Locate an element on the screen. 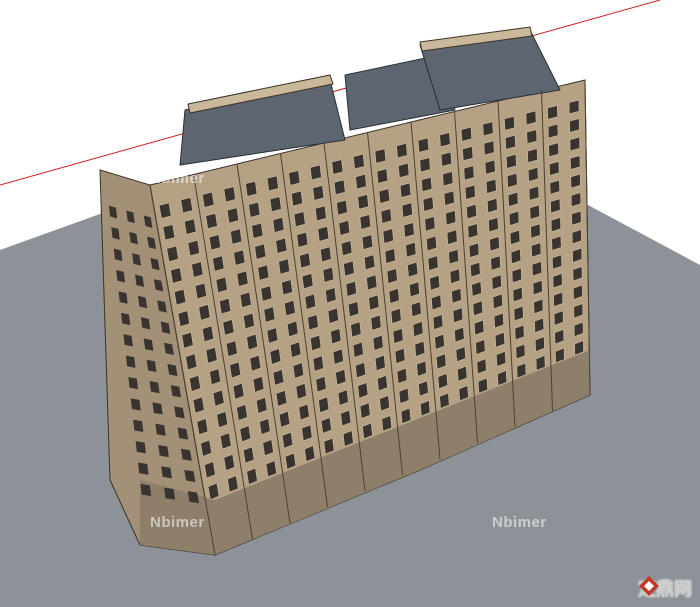 Image resolution: width=700 pixels, height=607 pixels. watermark-left-bottom: Nbimer is located at coordinates (177, 522).